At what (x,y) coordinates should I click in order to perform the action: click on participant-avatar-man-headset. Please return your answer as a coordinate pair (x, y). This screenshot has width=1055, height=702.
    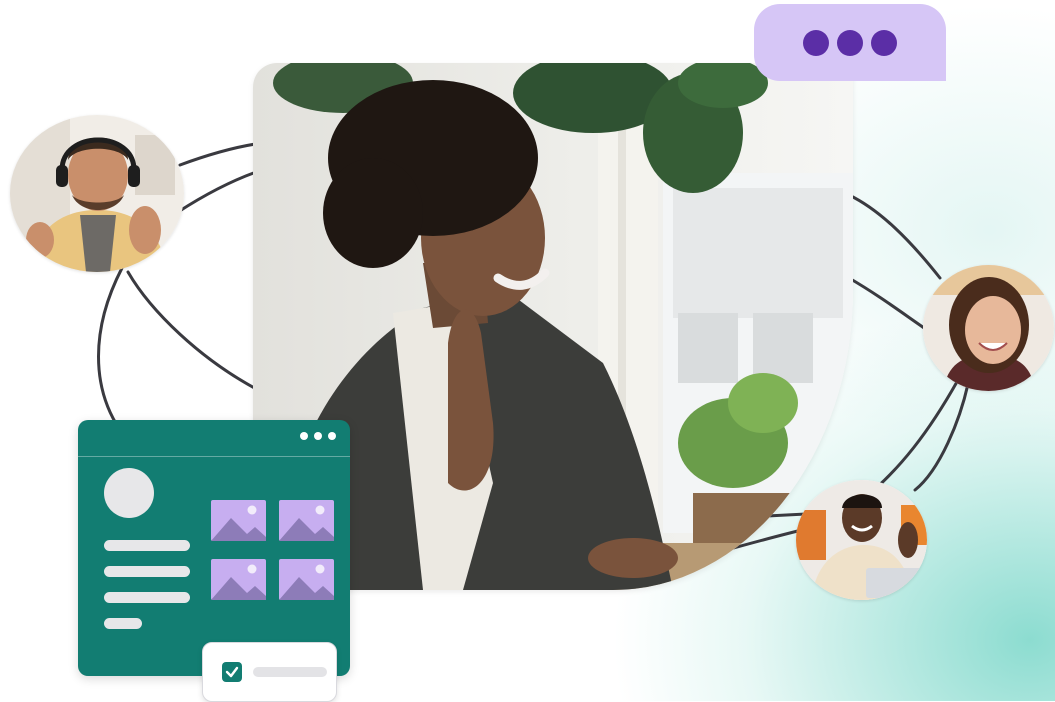
    Looking at the image, I should click on (97, 193).